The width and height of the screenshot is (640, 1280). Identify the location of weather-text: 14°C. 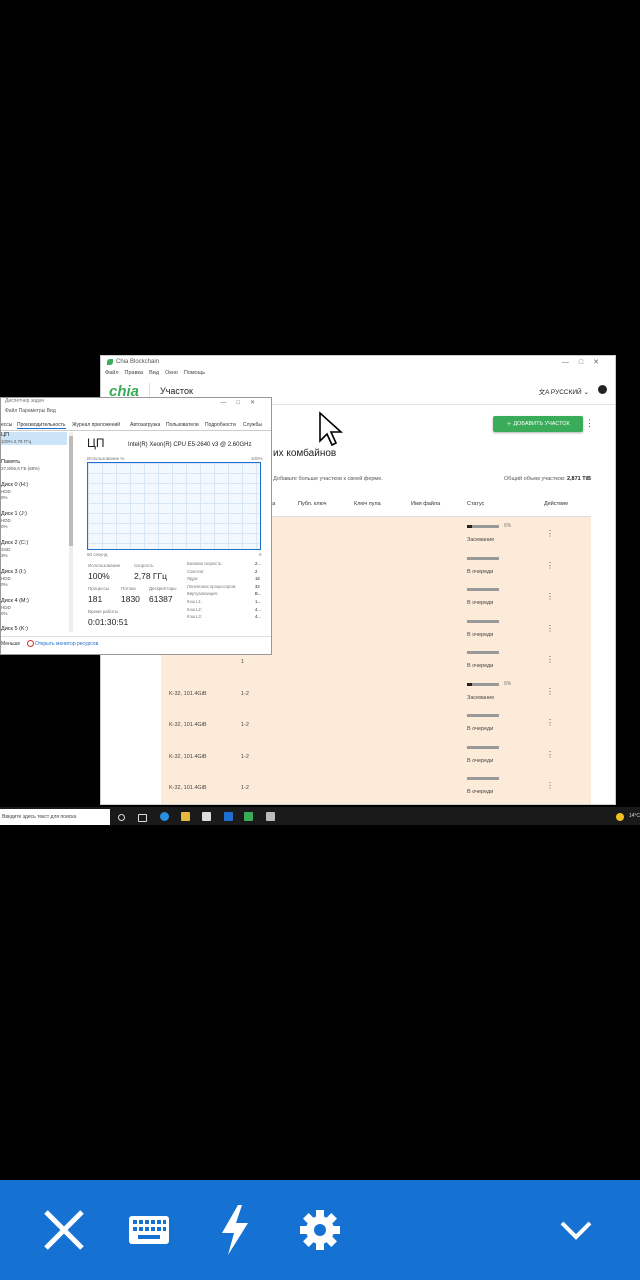
(634, 816).